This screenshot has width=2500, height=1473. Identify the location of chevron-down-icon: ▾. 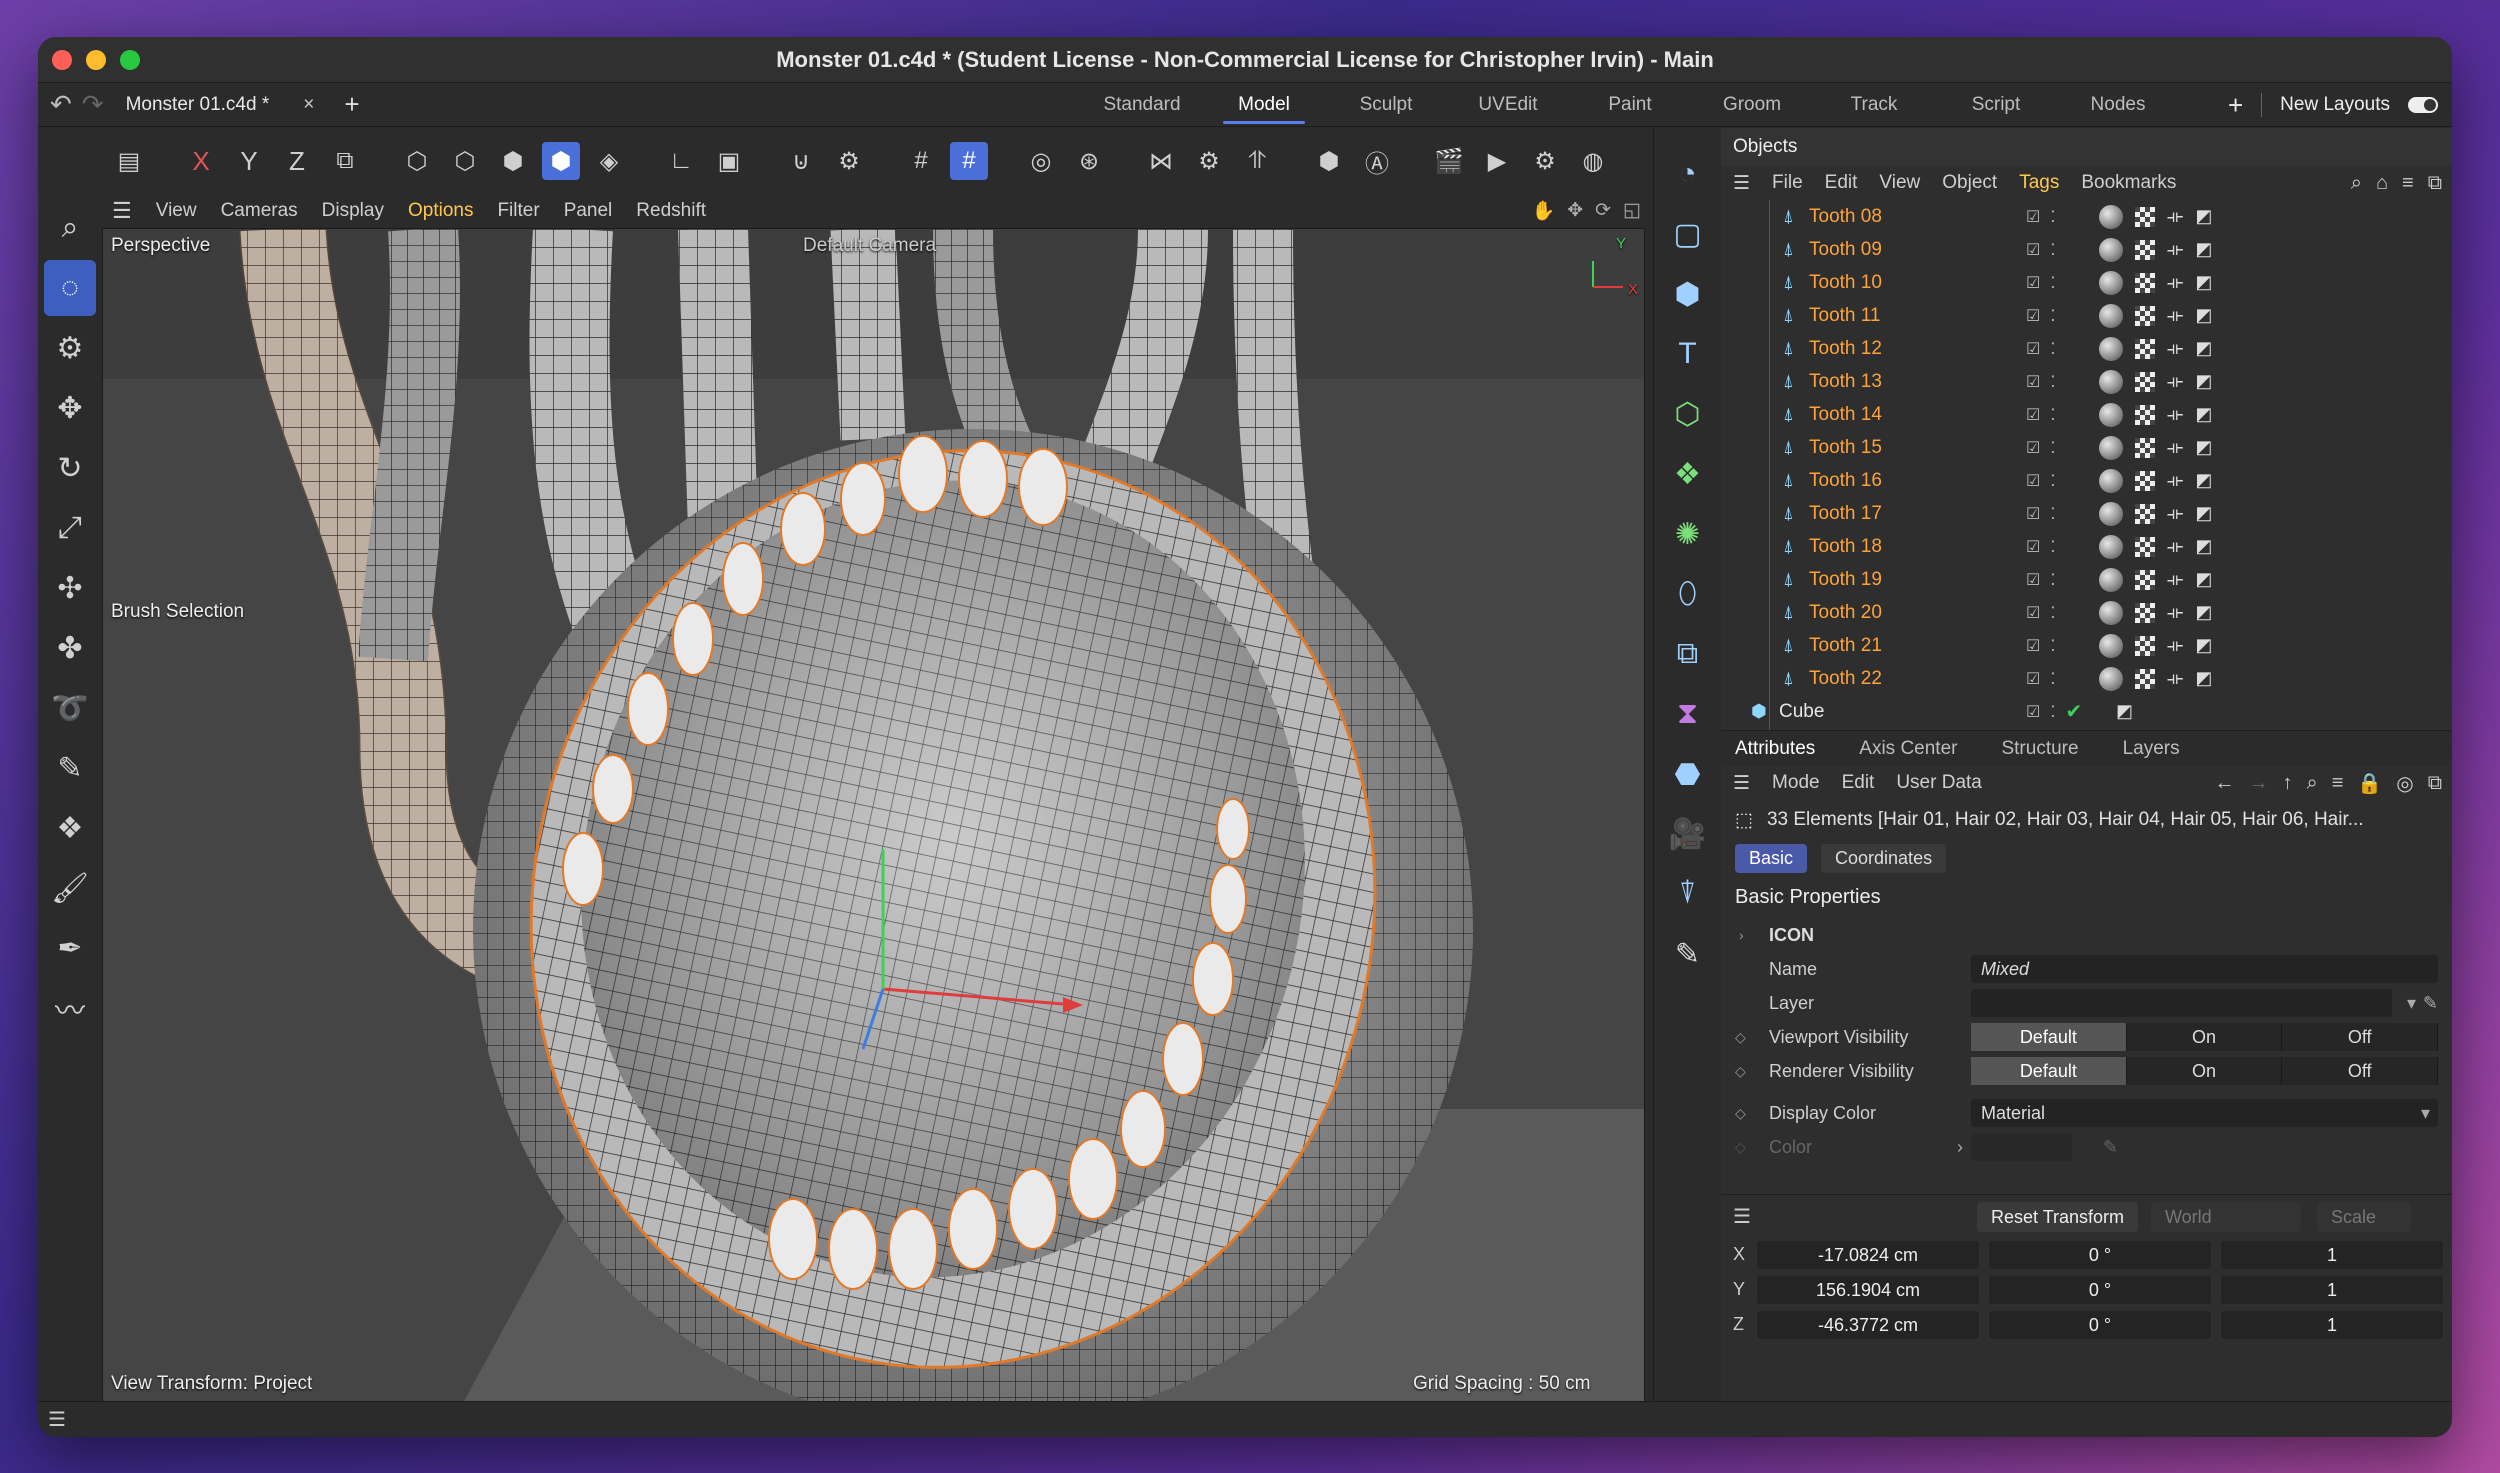
(2411, 1003).